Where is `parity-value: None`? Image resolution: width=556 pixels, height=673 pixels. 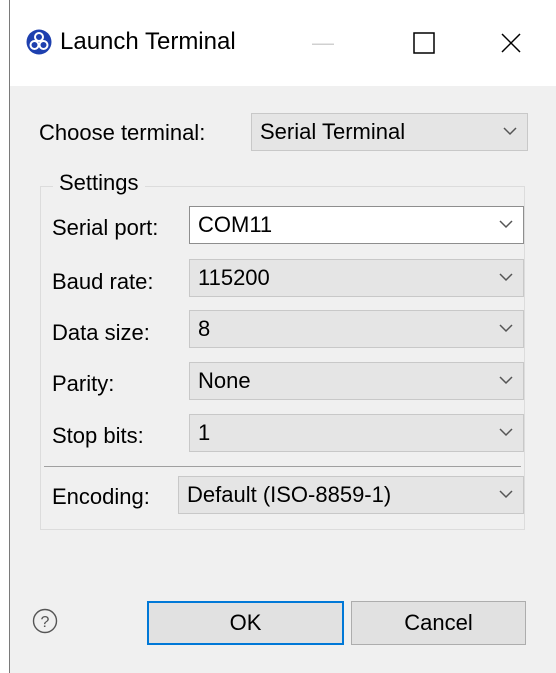
parity-value: None is located at coordinates (224, 380).